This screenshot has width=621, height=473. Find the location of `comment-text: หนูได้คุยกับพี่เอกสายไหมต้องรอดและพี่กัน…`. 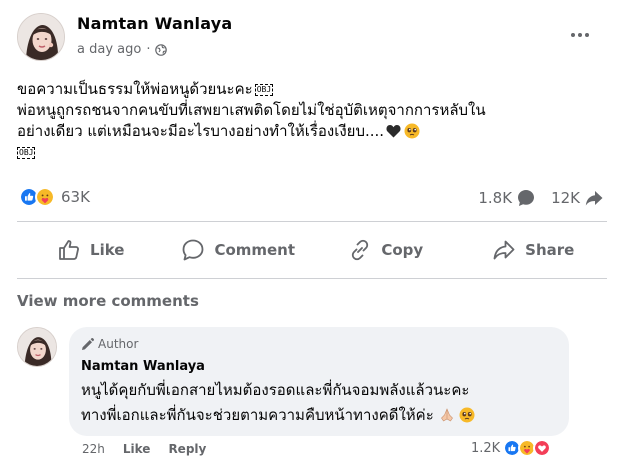

comment-text: หนูได้คุยกับพี่เอกสายไหมต้องรอดและพี่กัน… is located at coordinates (278, 403).